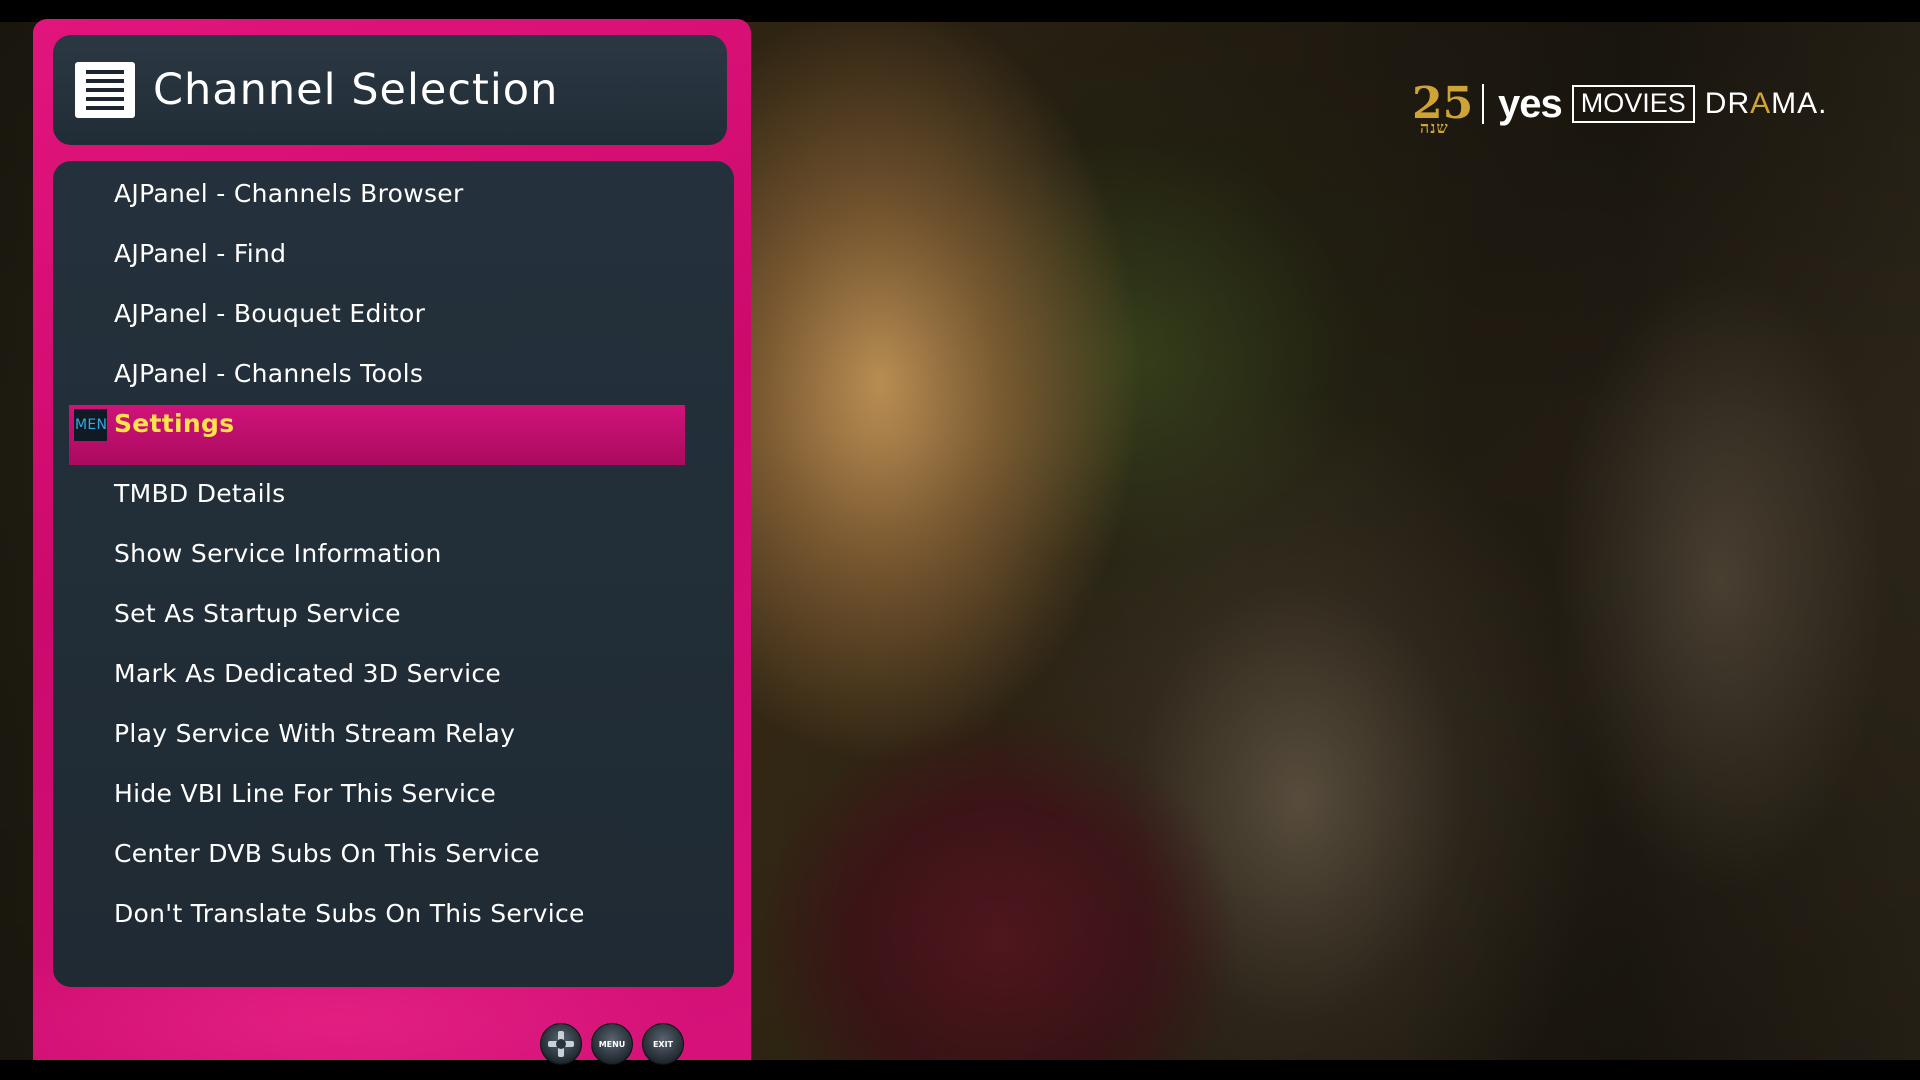  What do you see at coordinates (377, 495) in the screenshot?
I see `menu-item-tmbd-details: TMBD Details` at bounding box center [377, 495].